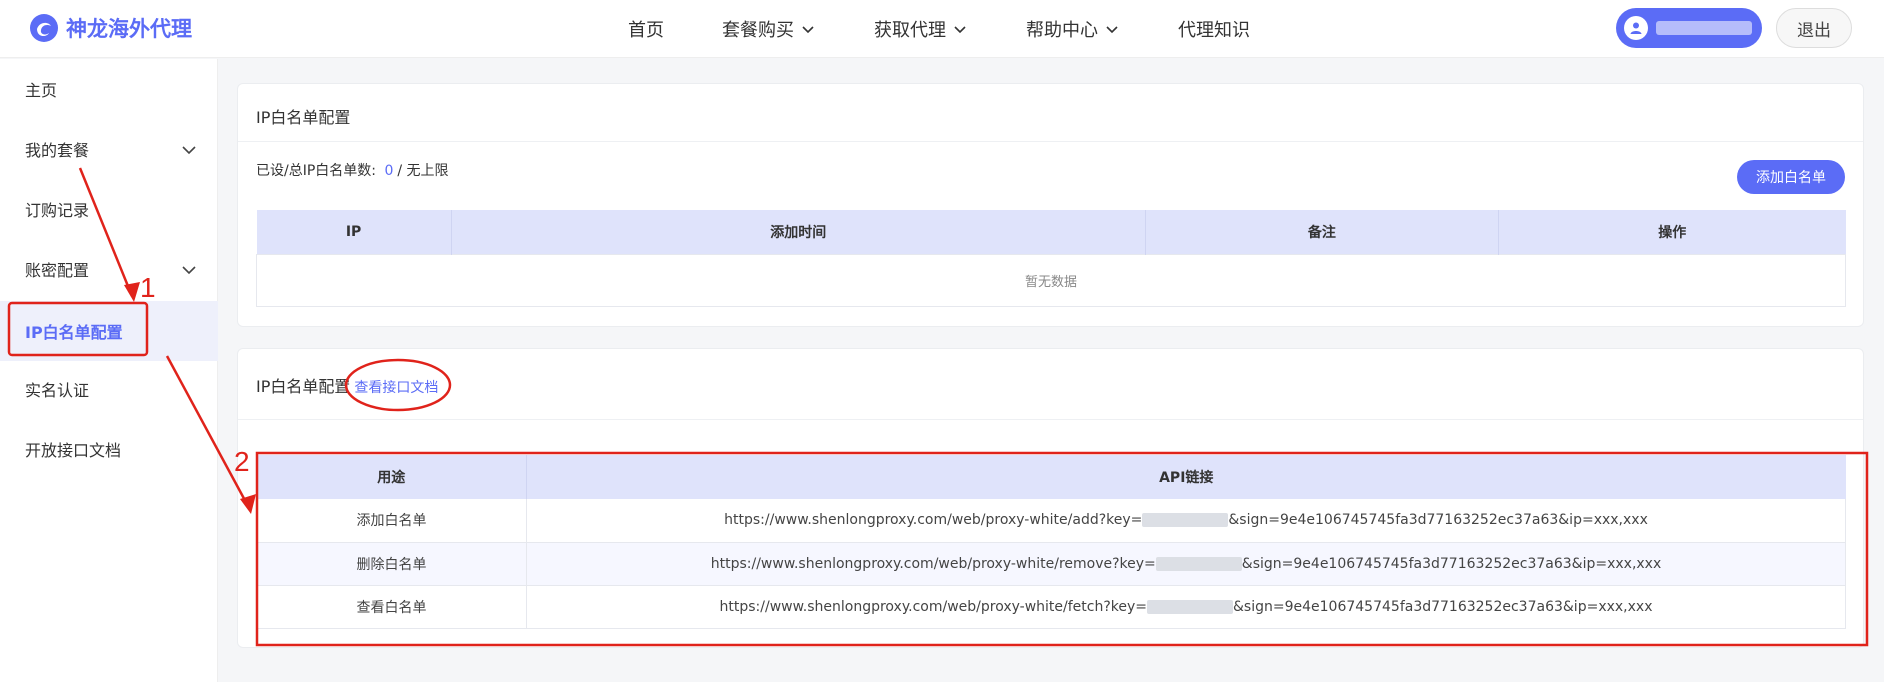 The width and height of the screenshot is (1884, 682). Describe the element at coordinates (303, 386) in the screenshot. I see `api-card-title: IP白名单配置` at that location.